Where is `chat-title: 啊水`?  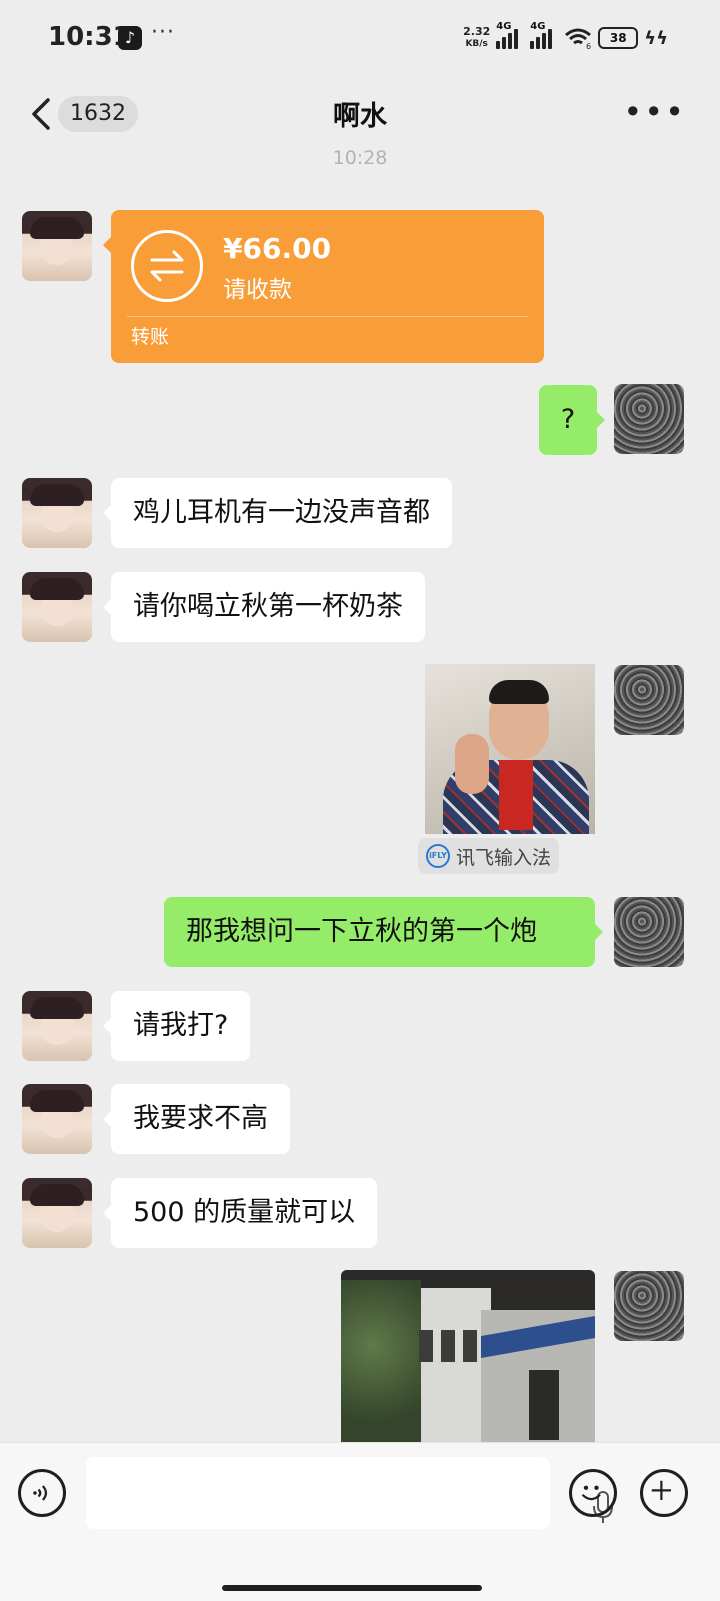
chat-title: 啊水 is located at coordinates (360, 116).